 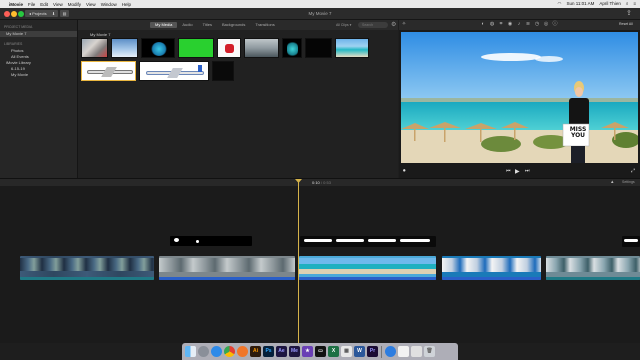 I want to click on clip-thumbnail-airplane-selected, so click(x=108, y=71).